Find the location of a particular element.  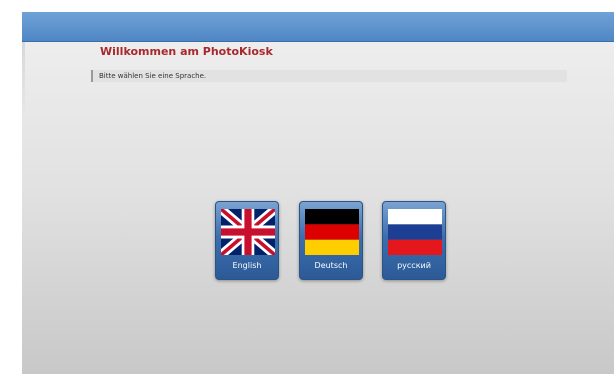

top-bar is located at coordinates (318, 27).